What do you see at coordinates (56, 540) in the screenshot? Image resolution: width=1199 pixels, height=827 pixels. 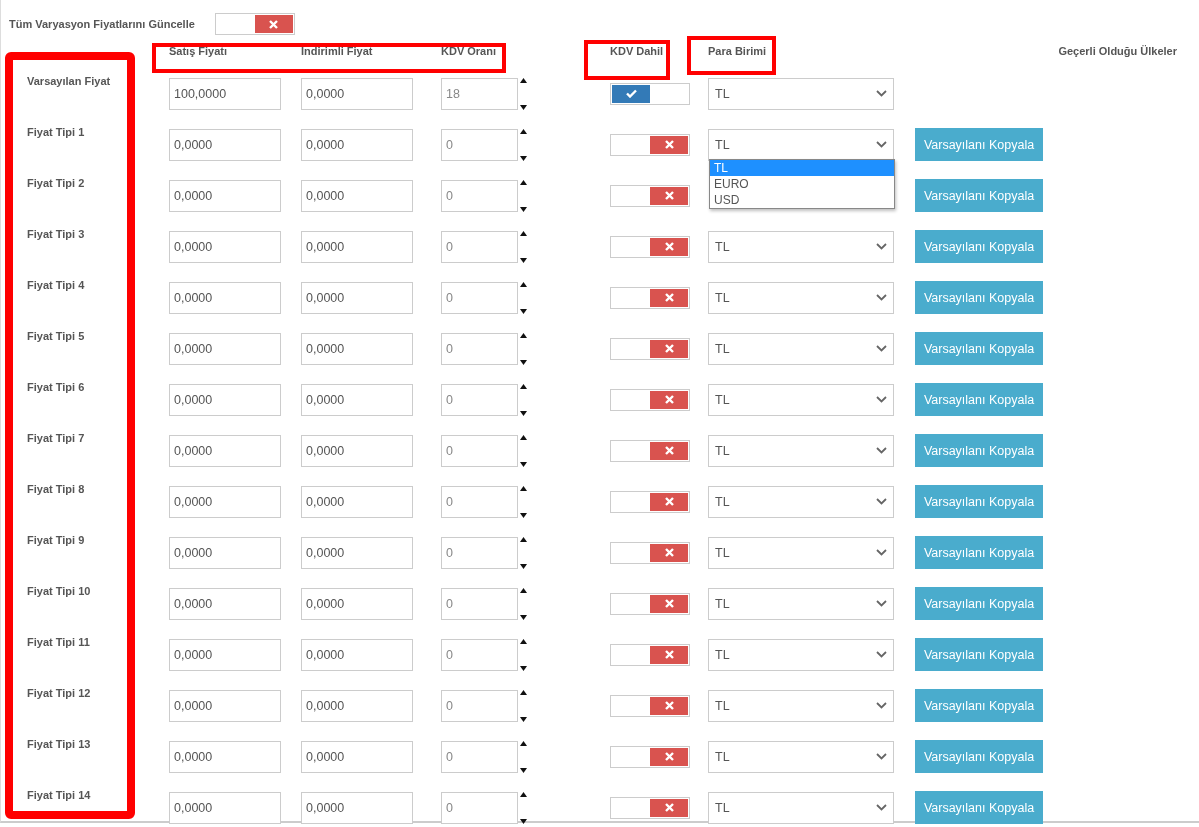 I see `row-label: Fiyat Tipi 9` at bounding box center [56, 540].